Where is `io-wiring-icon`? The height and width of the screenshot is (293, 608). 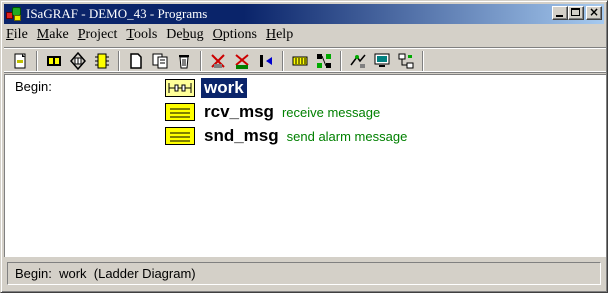 io-wiring-icon is located at coordinates (102, 61).